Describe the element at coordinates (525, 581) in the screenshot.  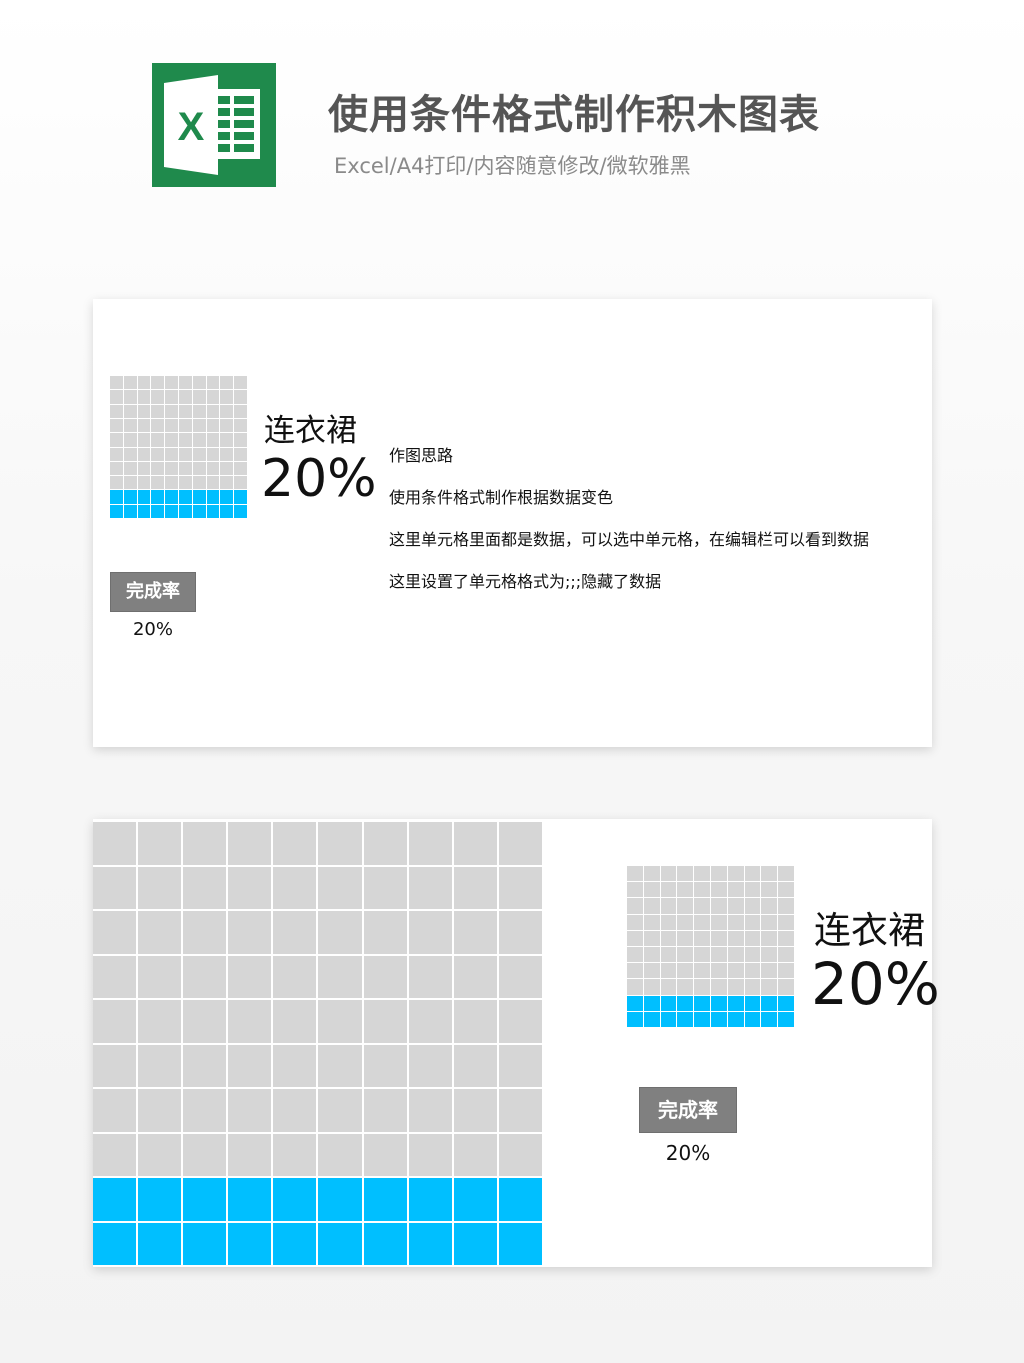
I see `note-line: 这里设置了单元格格式为;;;隐藏了数据` at that location.